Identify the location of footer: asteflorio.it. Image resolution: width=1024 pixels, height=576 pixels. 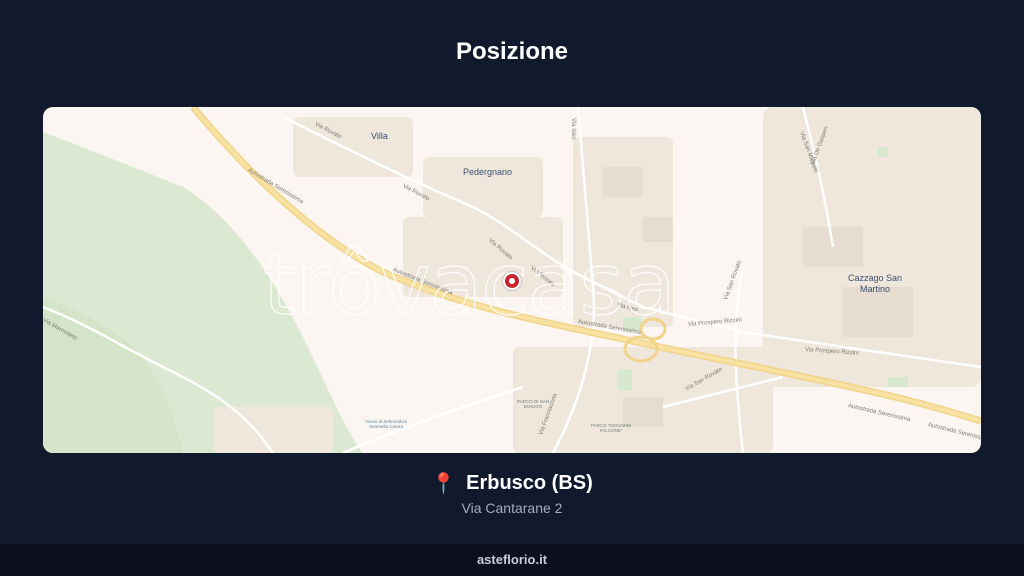
(512, 560).